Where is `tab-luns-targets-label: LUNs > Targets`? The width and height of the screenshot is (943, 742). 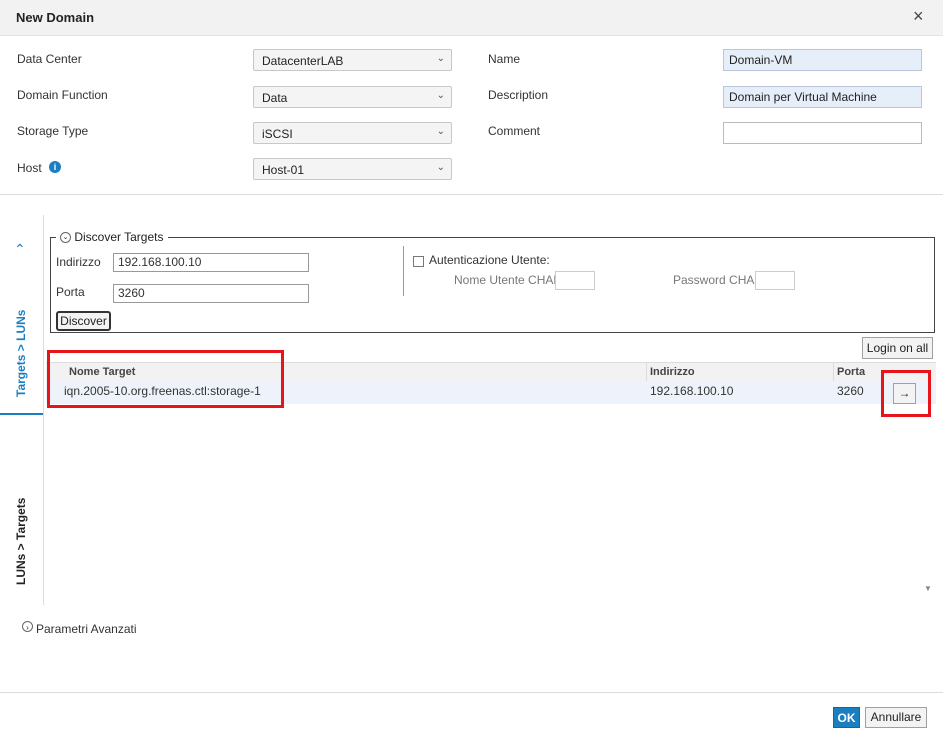 tab-luns-targets-label: LUNs > Targets is located at coordinates (21, 541).